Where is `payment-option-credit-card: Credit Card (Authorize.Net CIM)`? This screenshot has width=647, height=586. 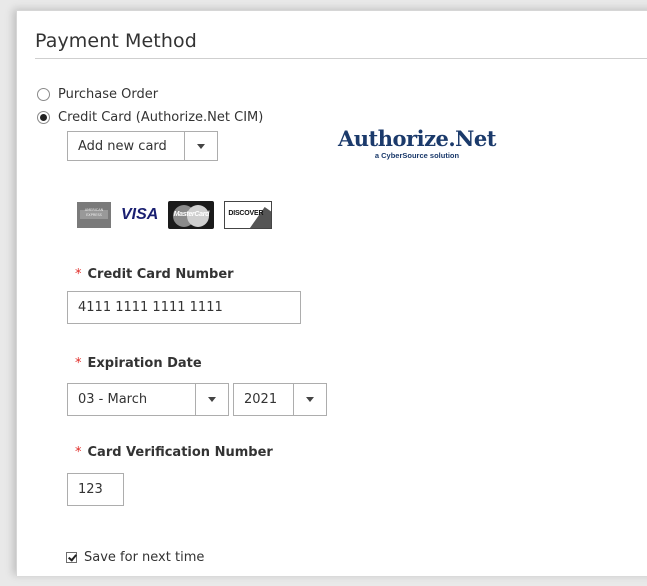
payment-option-credit-card: Credit Card (Authorize.Net CIM) is located at coordinates (150, 117).